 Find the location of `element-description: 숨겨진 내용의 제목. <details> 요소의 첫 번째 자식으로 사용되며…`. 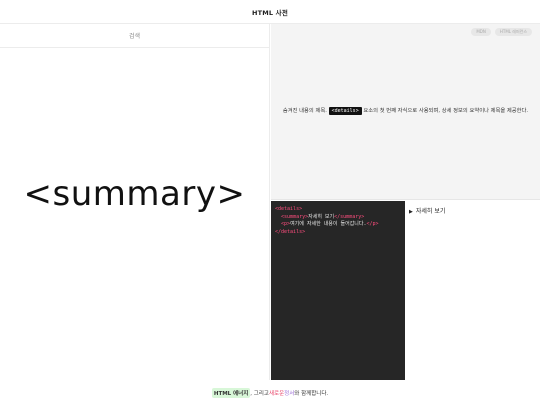

element-description: 숨겨진 내용의 제목. <details> 요소의 첫 번째 자식으로 사용되며… is located at coordinates (405, 111).